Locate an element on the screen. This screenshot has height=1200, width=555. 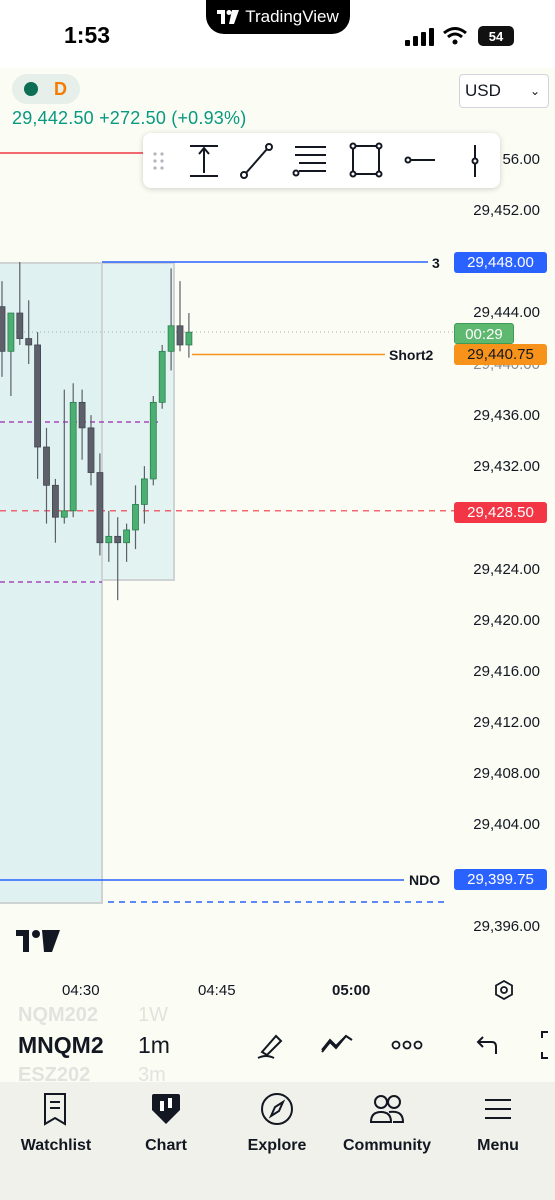
price-tag-red: 29,428.50 is located at coordinates (500, 512).